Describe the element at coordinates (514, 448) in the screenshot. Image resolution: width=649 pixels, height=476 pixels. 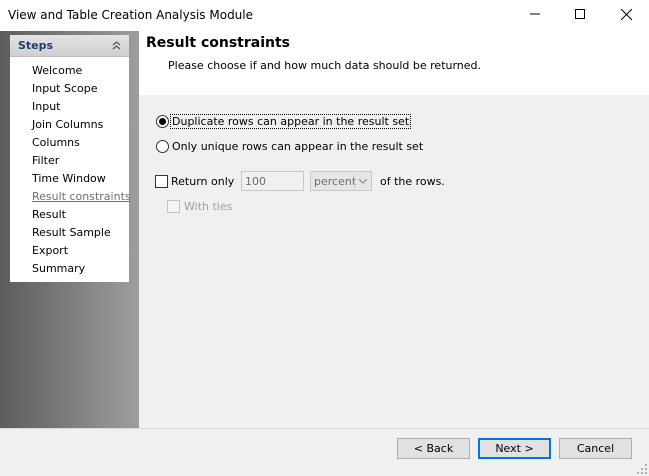
I see `next-button: Next >` at that location.